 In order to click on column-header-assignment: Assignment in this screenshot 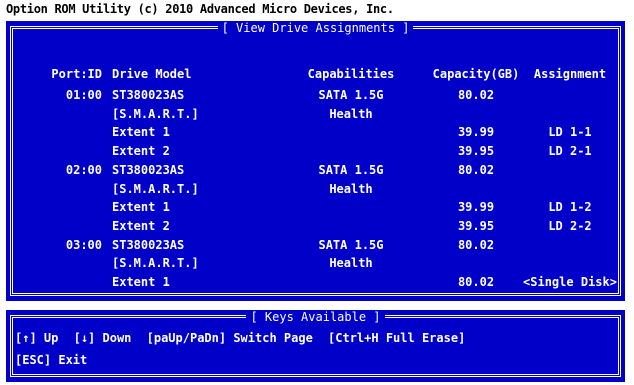, I will do `click(570, 74)`.